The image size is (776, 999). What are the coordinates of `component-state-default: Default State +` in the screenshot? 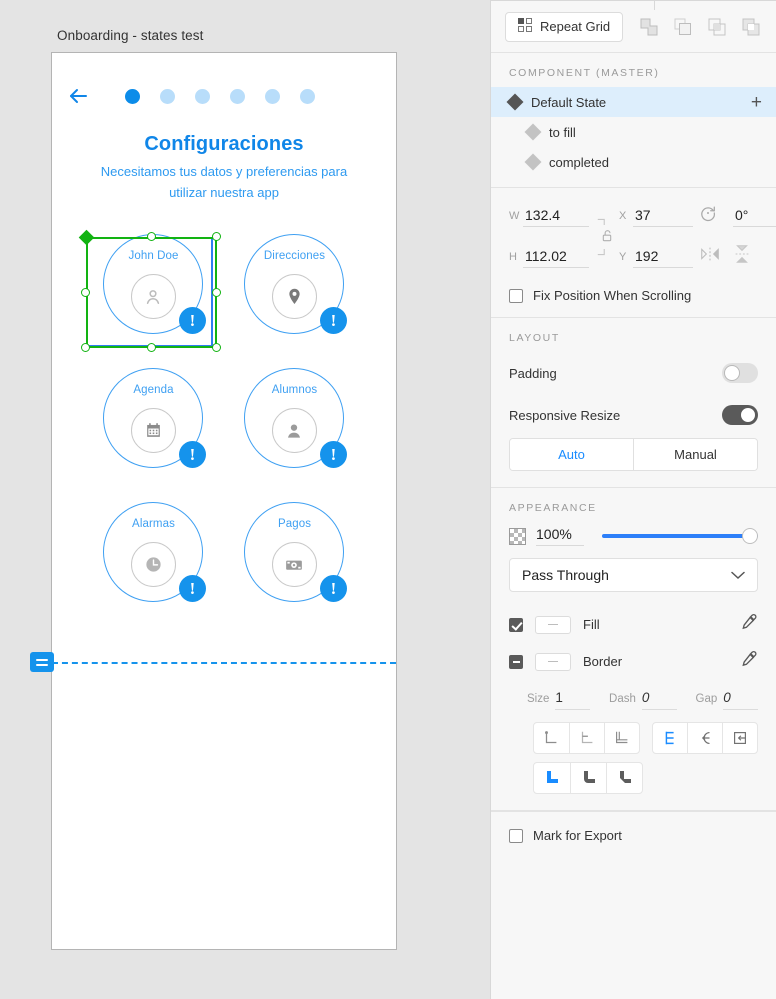 It's located at (633, 102).